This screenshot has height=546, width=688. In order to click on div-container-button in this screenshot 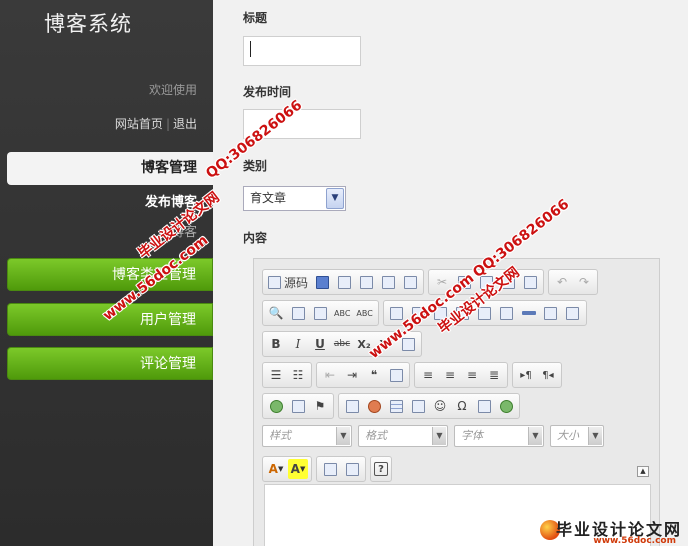, I will do `click(396, 375)`.